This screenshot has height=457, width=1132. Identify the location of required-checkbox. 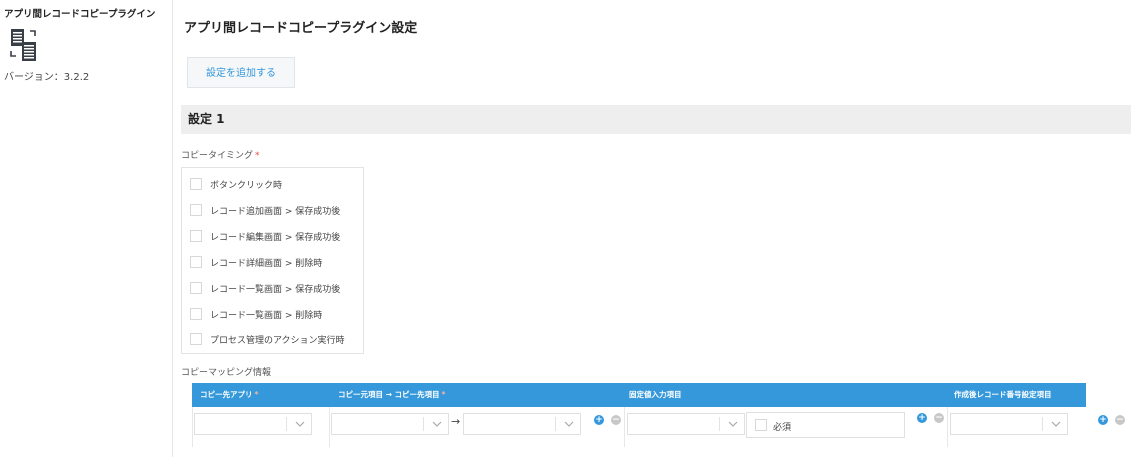
(761, 425).